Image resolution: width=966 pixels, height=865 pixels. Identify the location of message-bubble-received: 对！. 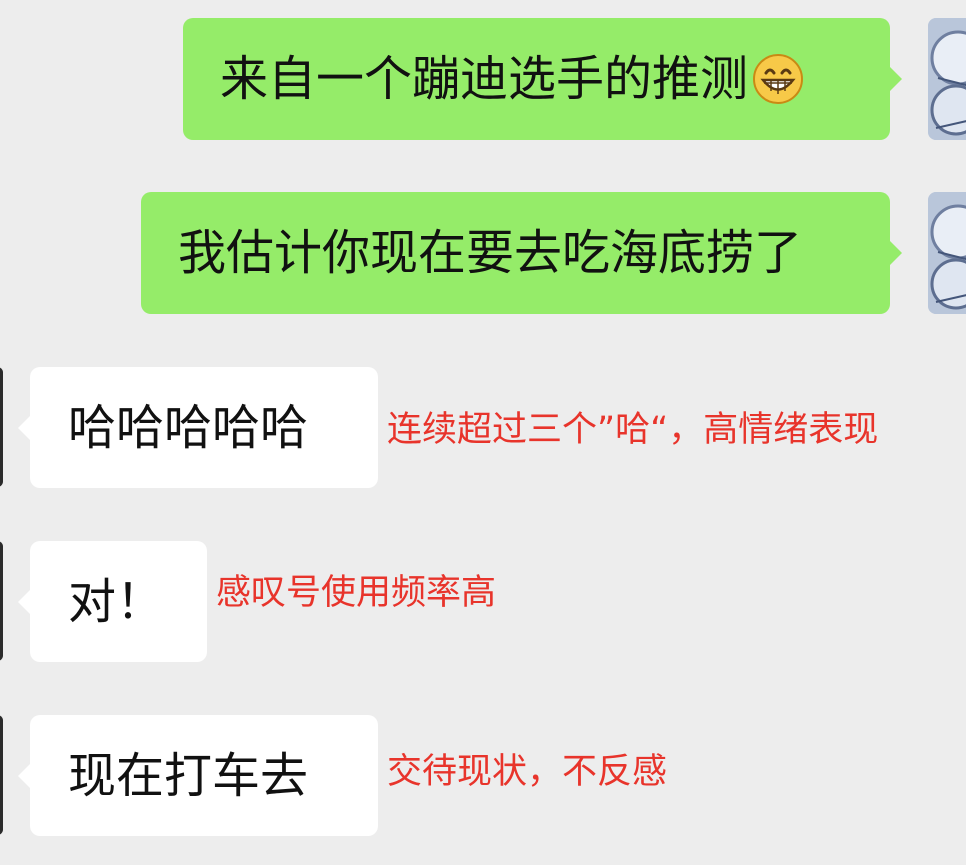
(112, 601).